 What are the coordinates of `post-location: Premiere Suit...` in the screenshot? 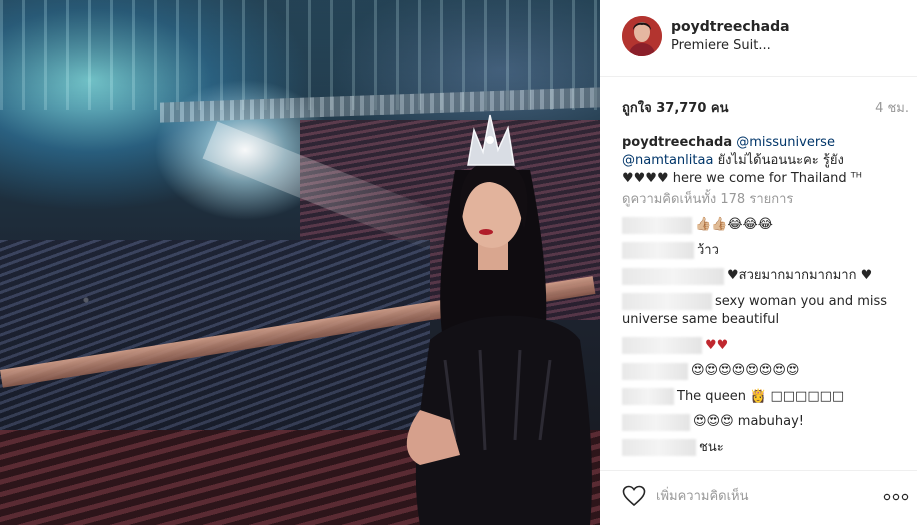 It's located at (721, 45).